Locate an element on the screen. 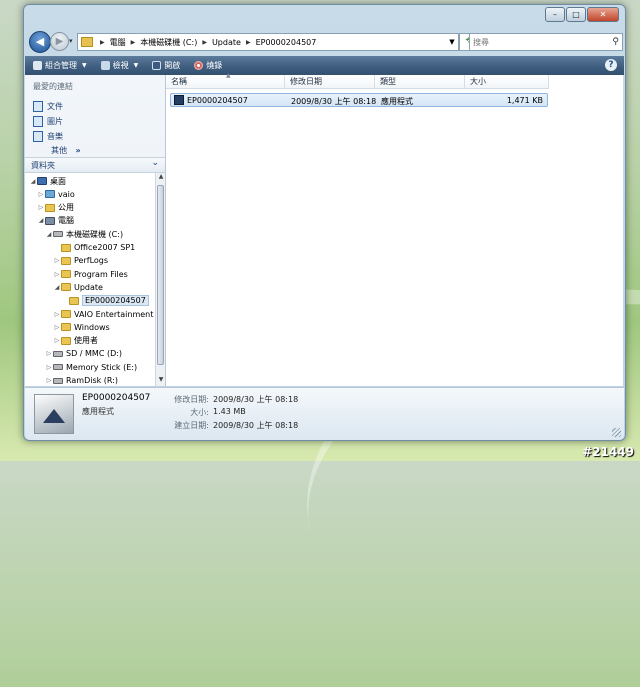 Image resolution: width=640 pixels, height=687 pixels. favorite-link-label: 圖片 is located at coordinates (55, 121).